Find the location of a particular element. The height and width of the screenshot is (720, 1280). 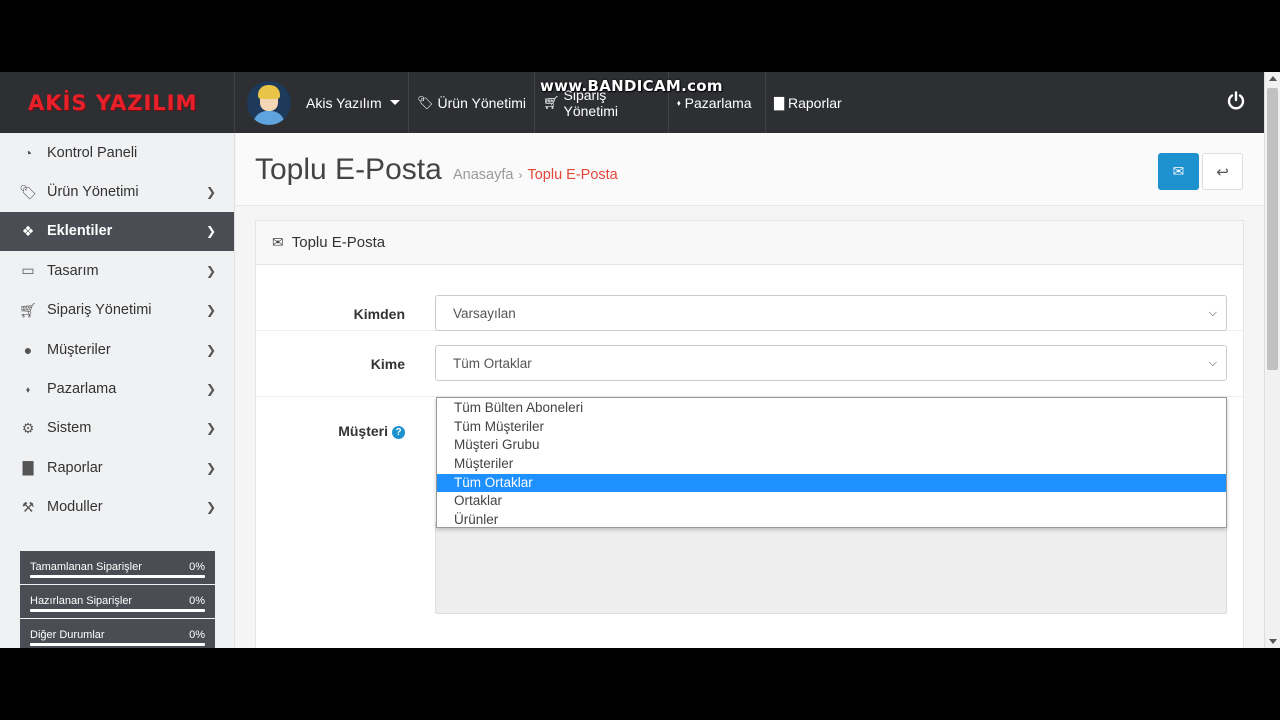

dropdown-option: Tüm Müşteriler is located at coordinates (831, 427).